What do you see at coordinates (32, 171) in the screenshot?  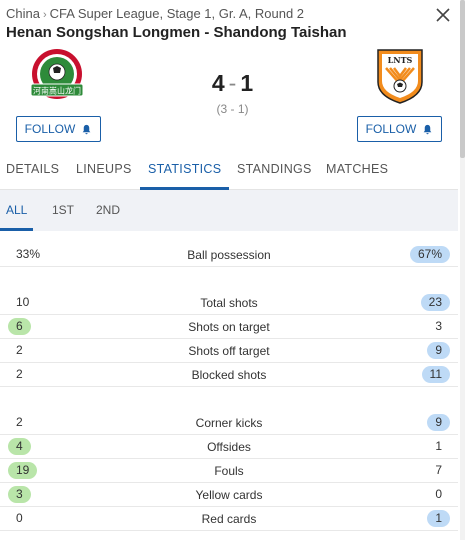 I see `tab-details: DETAILS` at bounding box center [32, 171].